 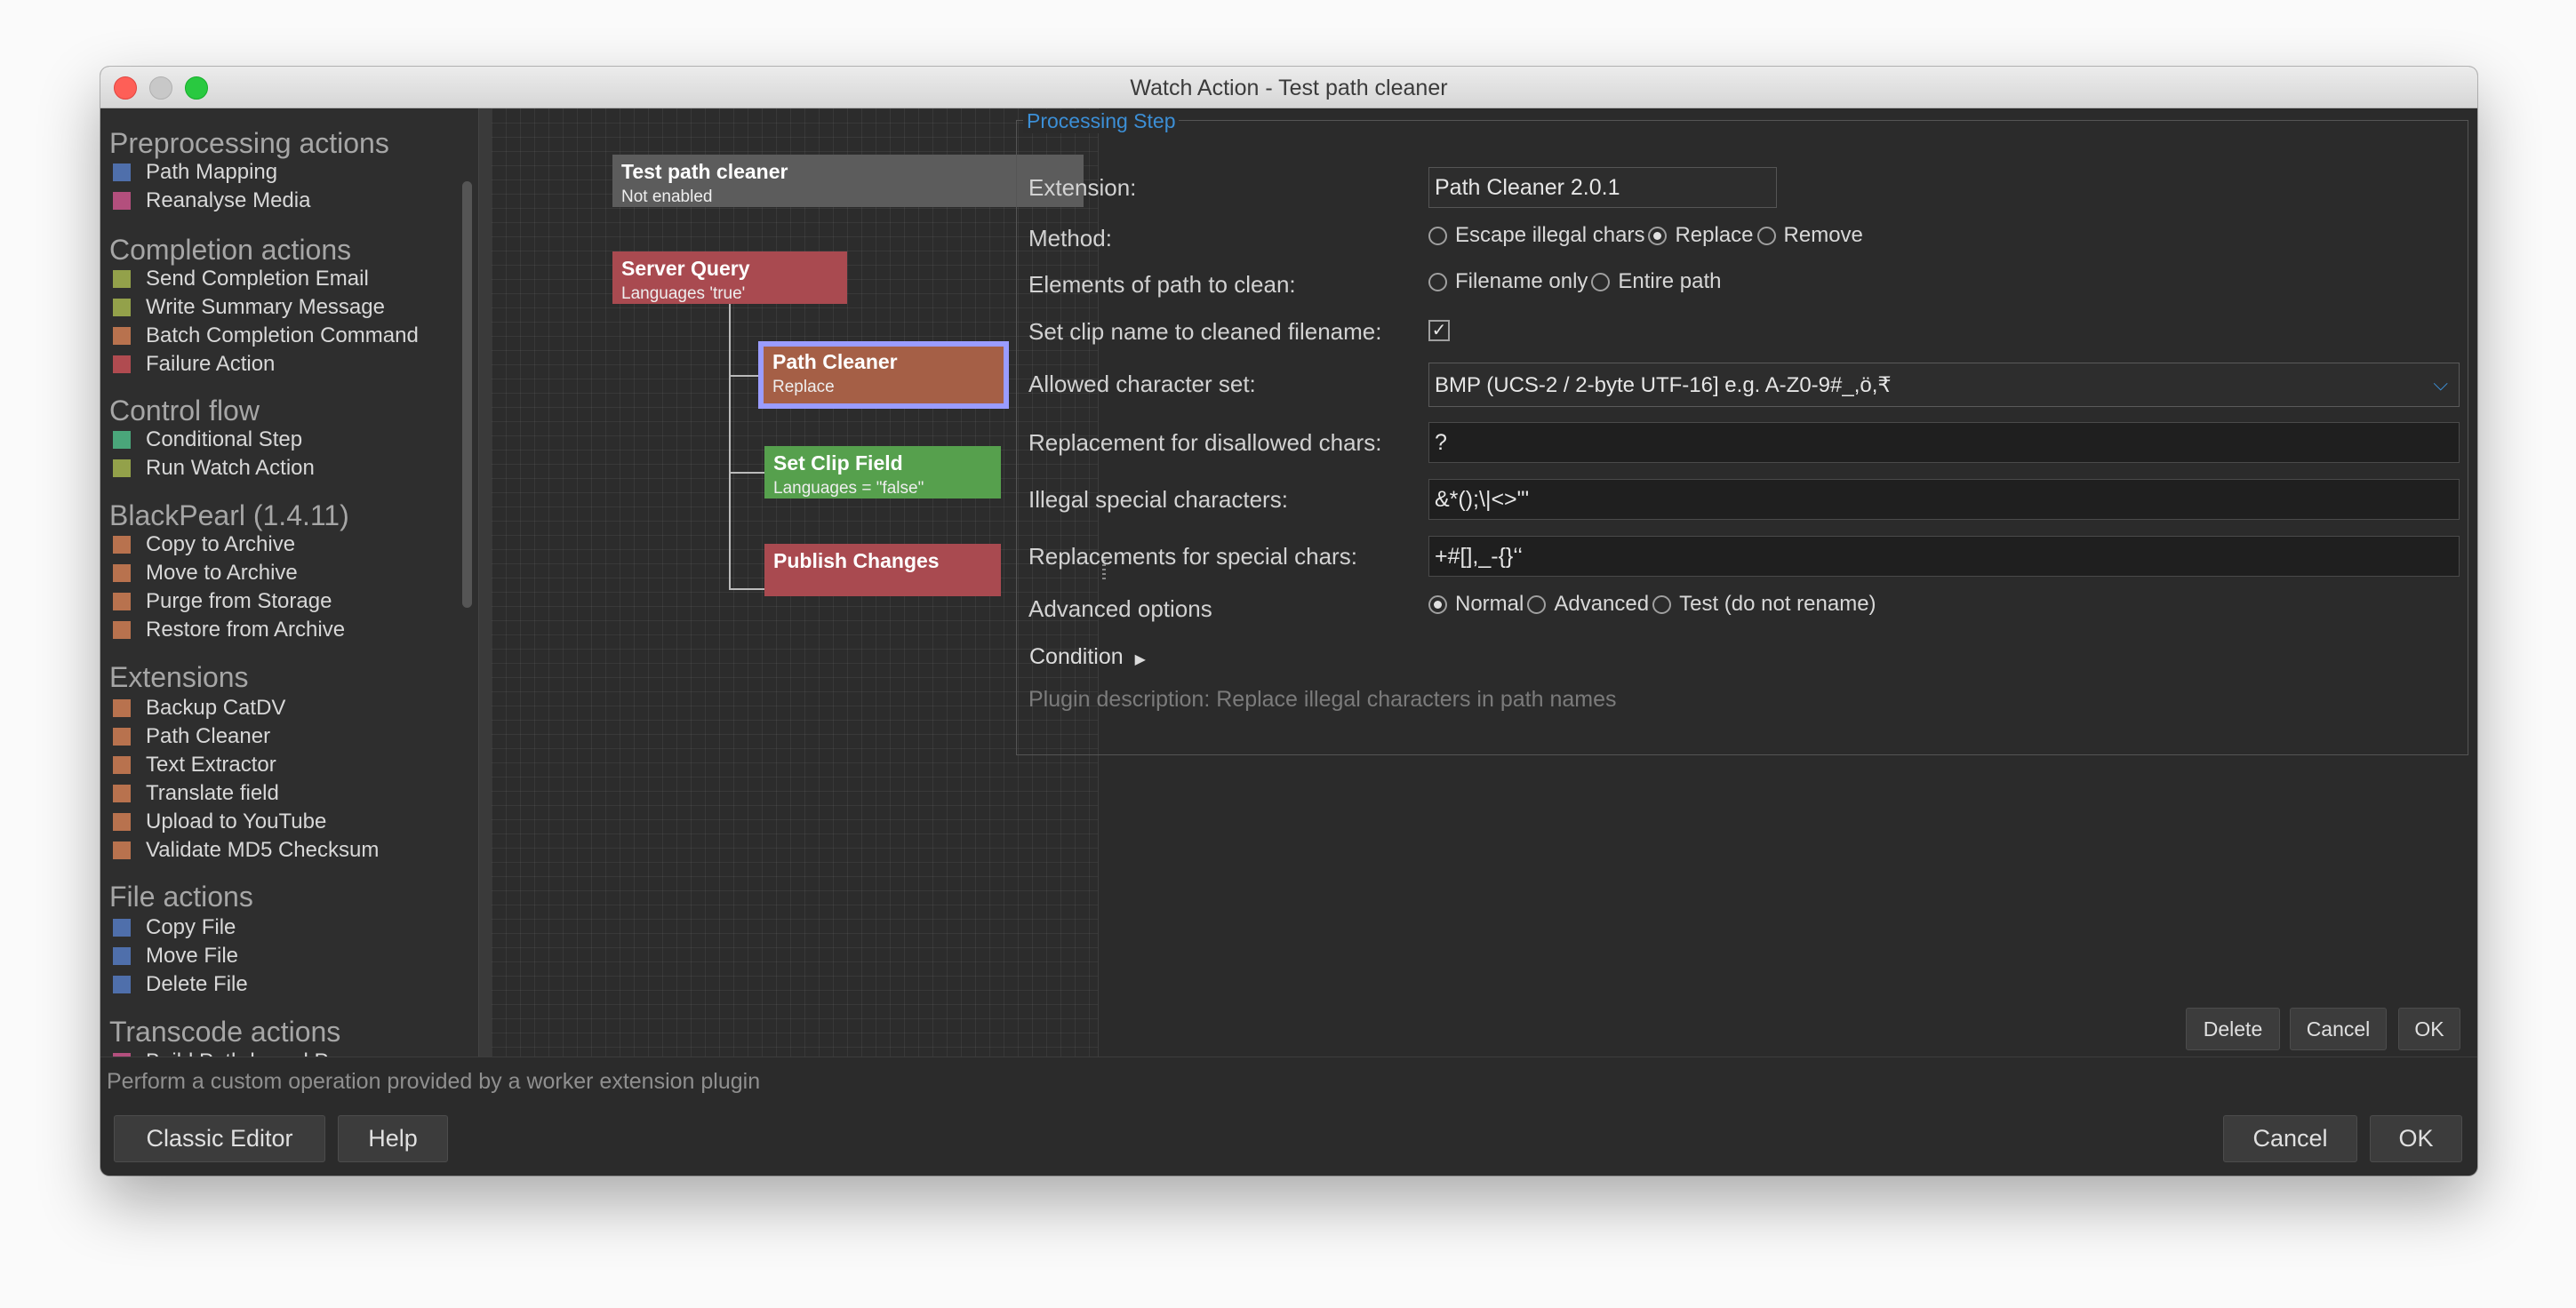 What do you see at coordinates (1082, 187) in the screenshot?
I see `extension-label: Extension:` at bounding box center [1082, 187].